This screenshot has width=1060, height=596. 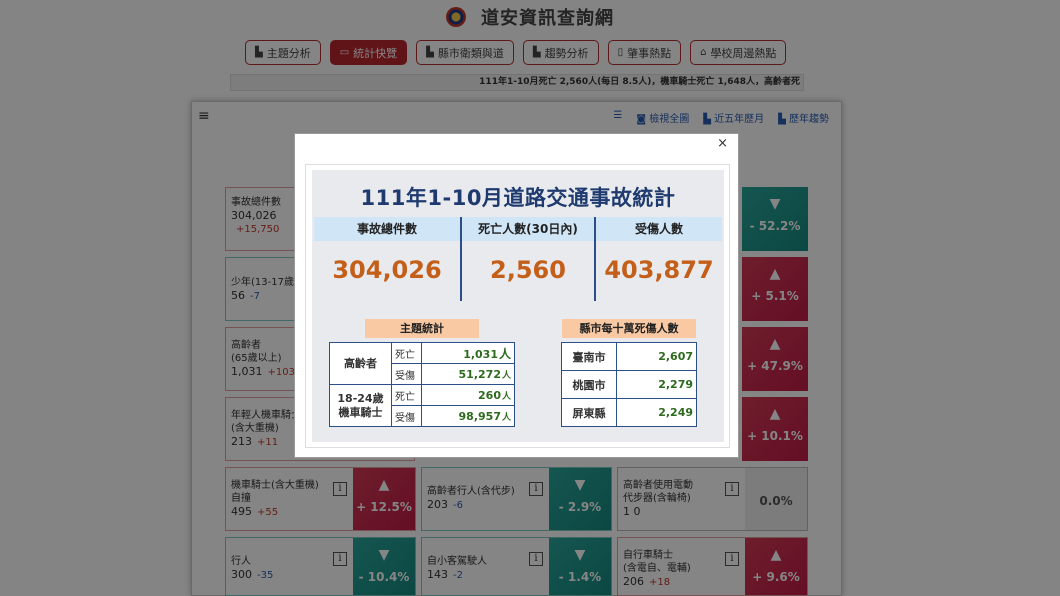 What do you see at coordinates (589, 356) in the screenshot?
I see `city-name: 臺南市` at bounding box center [589, 356].